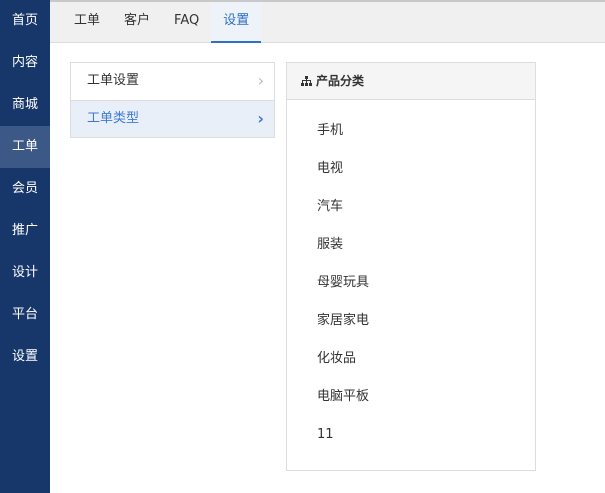  Describe the element at coordinates (411, 435) in the screenshot. I see `category-item: 11` at that location.